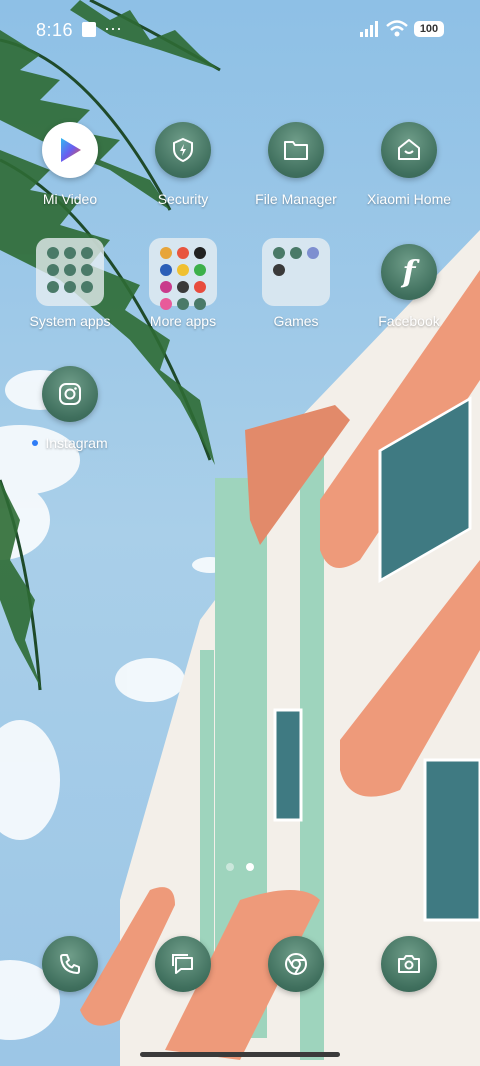  What do you see at coordinates (296, 321) in the screenshot?
I see `app-label: Games` at bounding box center [296, 321].